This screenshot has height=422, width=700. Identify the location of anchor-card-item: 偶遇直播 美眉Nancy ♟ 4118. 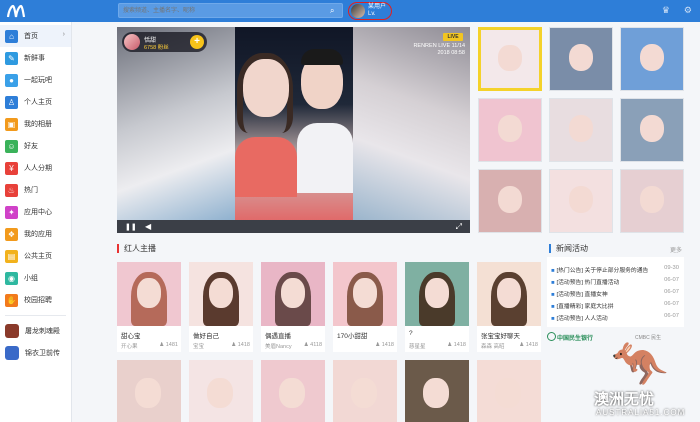
(293, 307).